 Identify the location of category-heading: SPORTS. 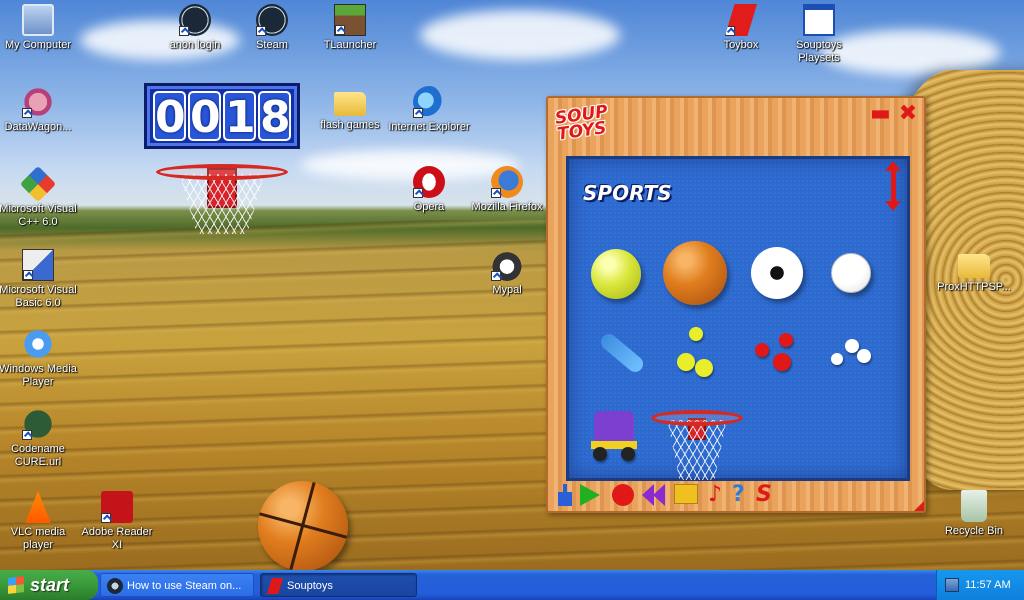
(627, 193).